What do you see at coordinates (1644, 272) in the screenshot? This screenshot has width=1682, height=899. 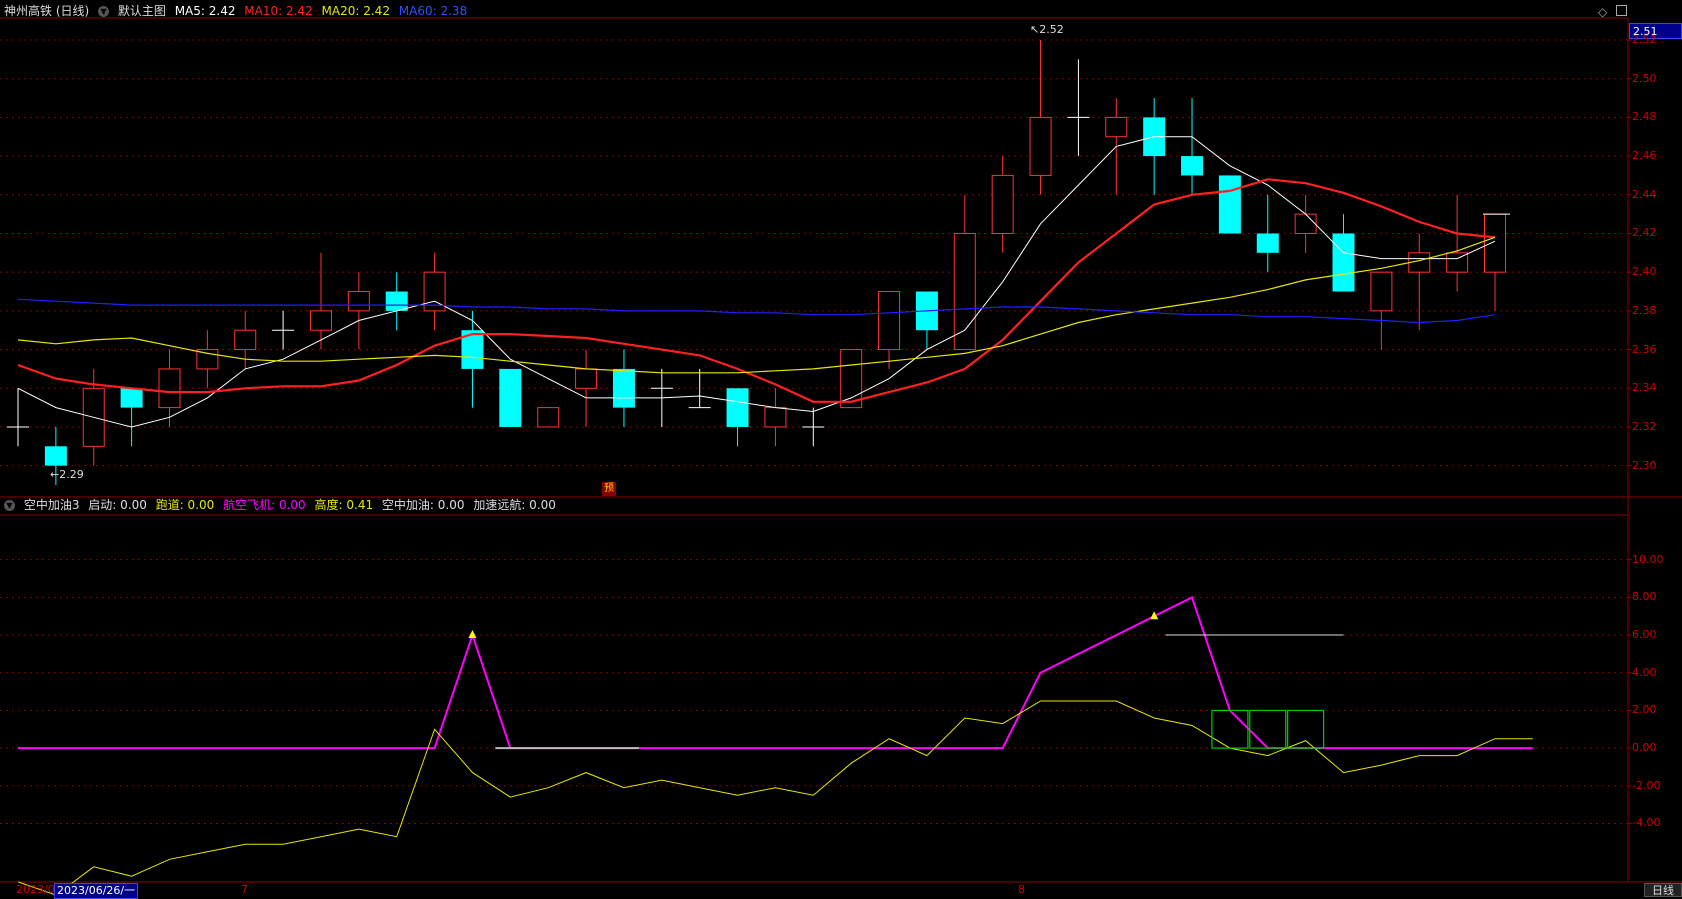 I see `price-tick-label: 2.40` at bounding box center [1644, 272].